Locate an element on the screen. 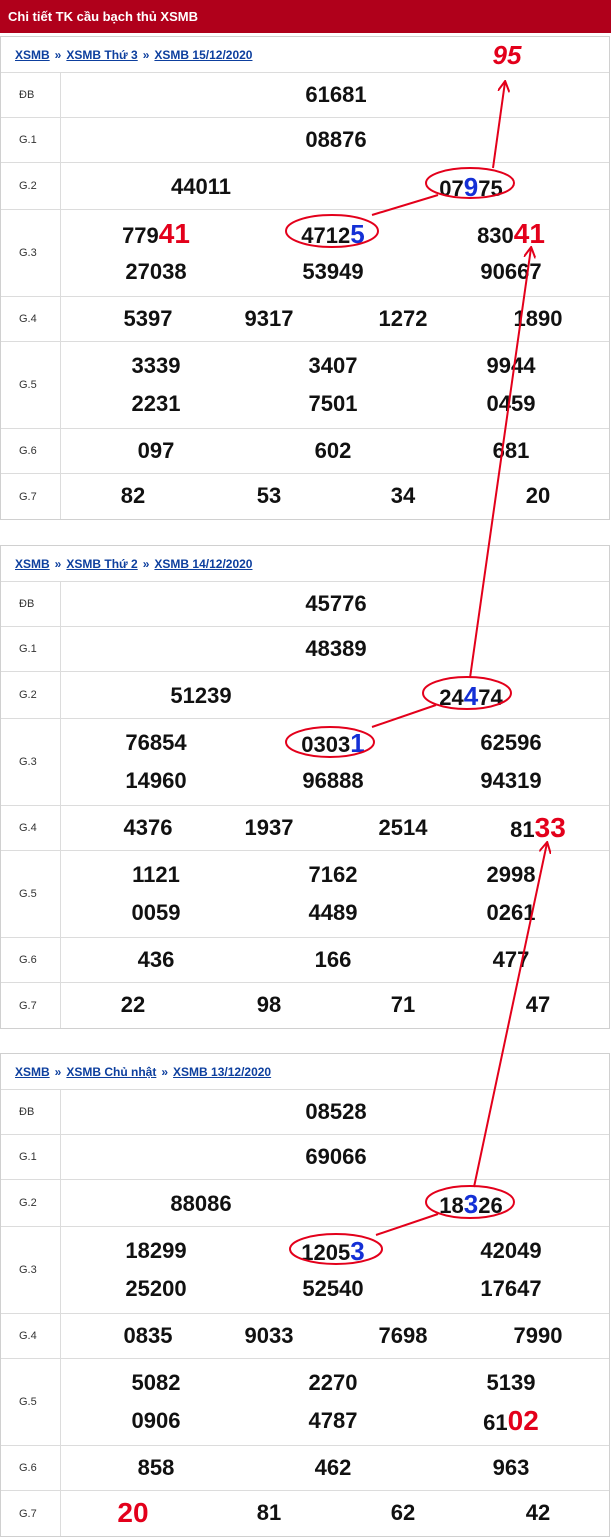 The image size is (611, 1540). prize-number: 53 is located at coordinates (269, 495).